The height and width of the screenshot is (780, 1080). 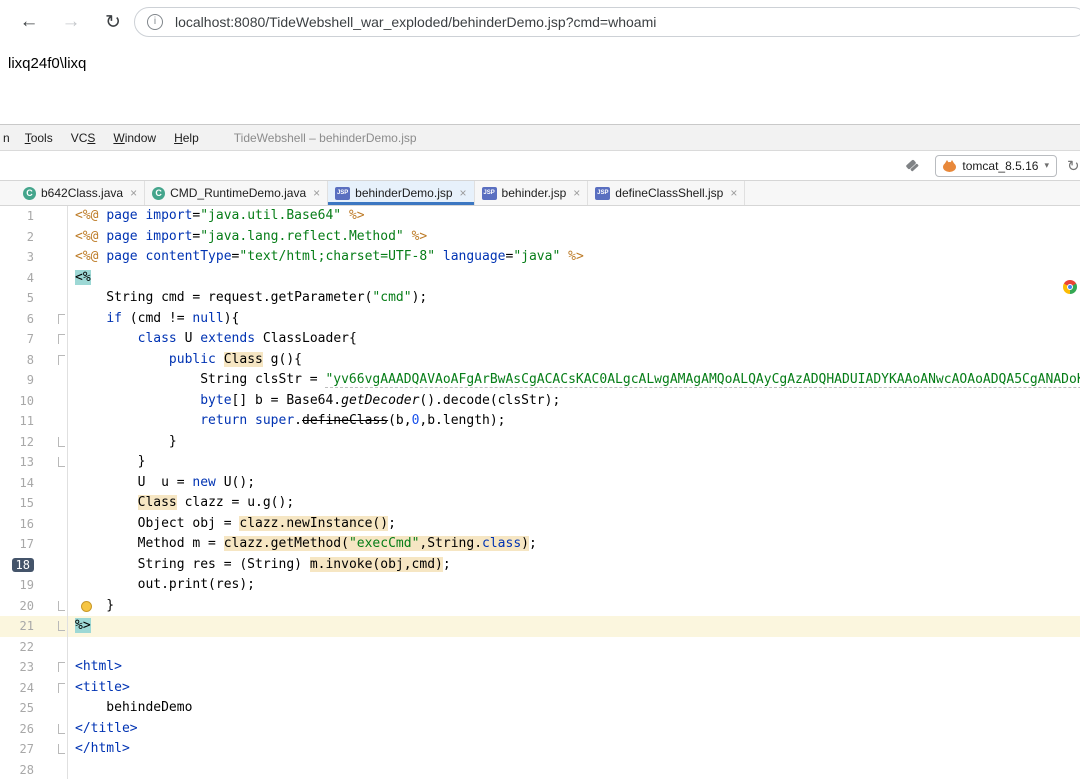 I want to click on menu-window: Window, so click(x=134, y=138).